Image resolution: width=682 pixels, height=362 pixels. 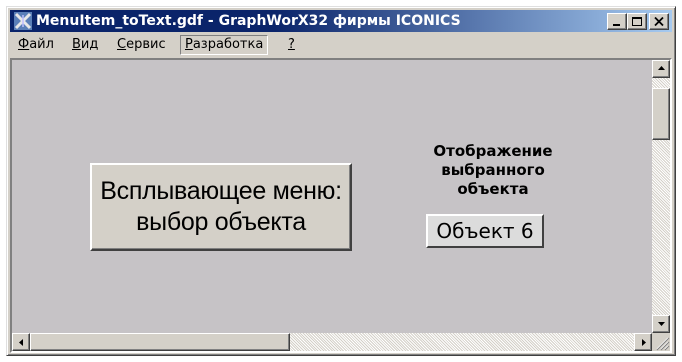 I want to click on menu-view: Вид, so click(x=85, y=45).